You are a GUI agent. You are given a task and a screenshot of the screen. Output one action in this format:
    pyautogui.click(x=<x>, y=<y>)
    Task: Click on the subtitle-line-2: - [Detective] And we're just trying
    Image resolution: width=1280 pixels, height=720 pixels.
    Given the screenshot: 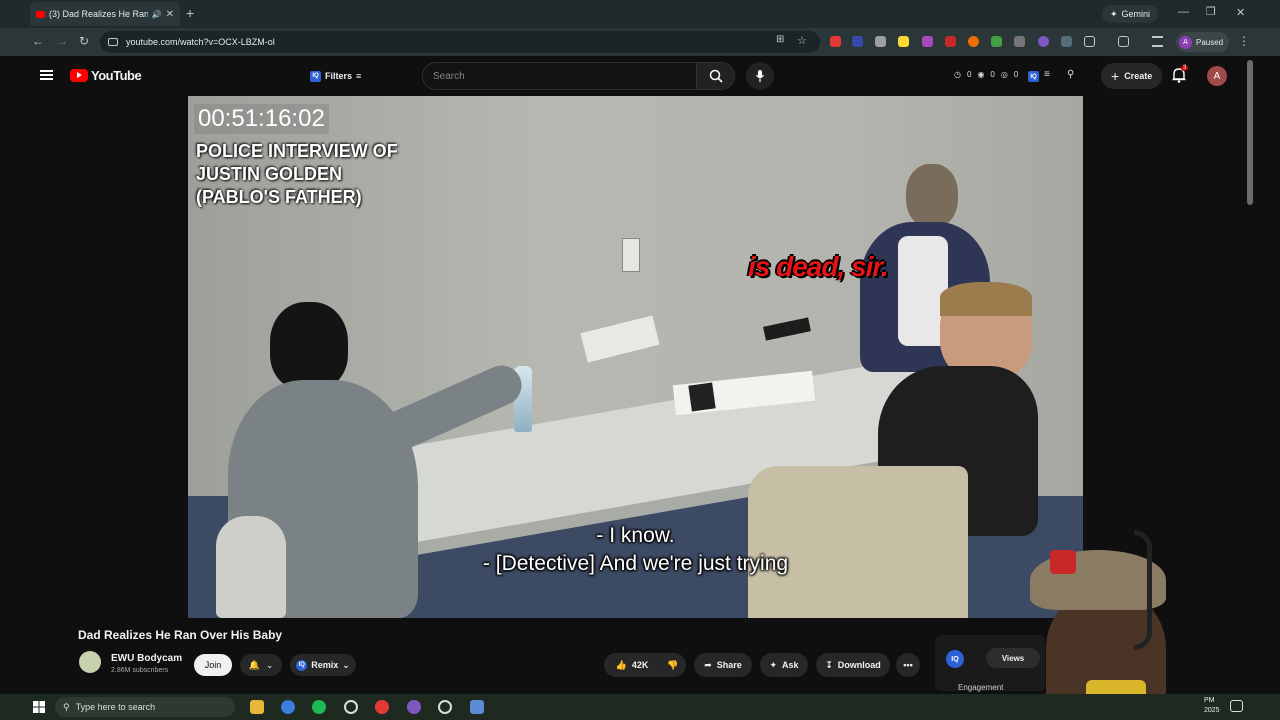 What is the action you would take?
    pyautogui.click(x=635, y=563)
    